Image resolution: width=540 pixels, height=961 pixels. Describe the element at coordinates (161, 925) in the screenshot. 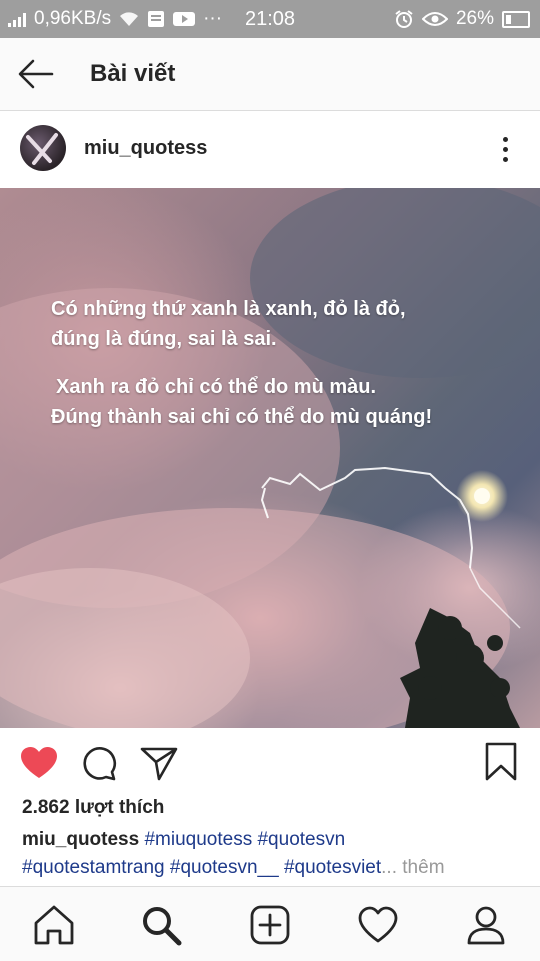

I see `search-icon` at that location.